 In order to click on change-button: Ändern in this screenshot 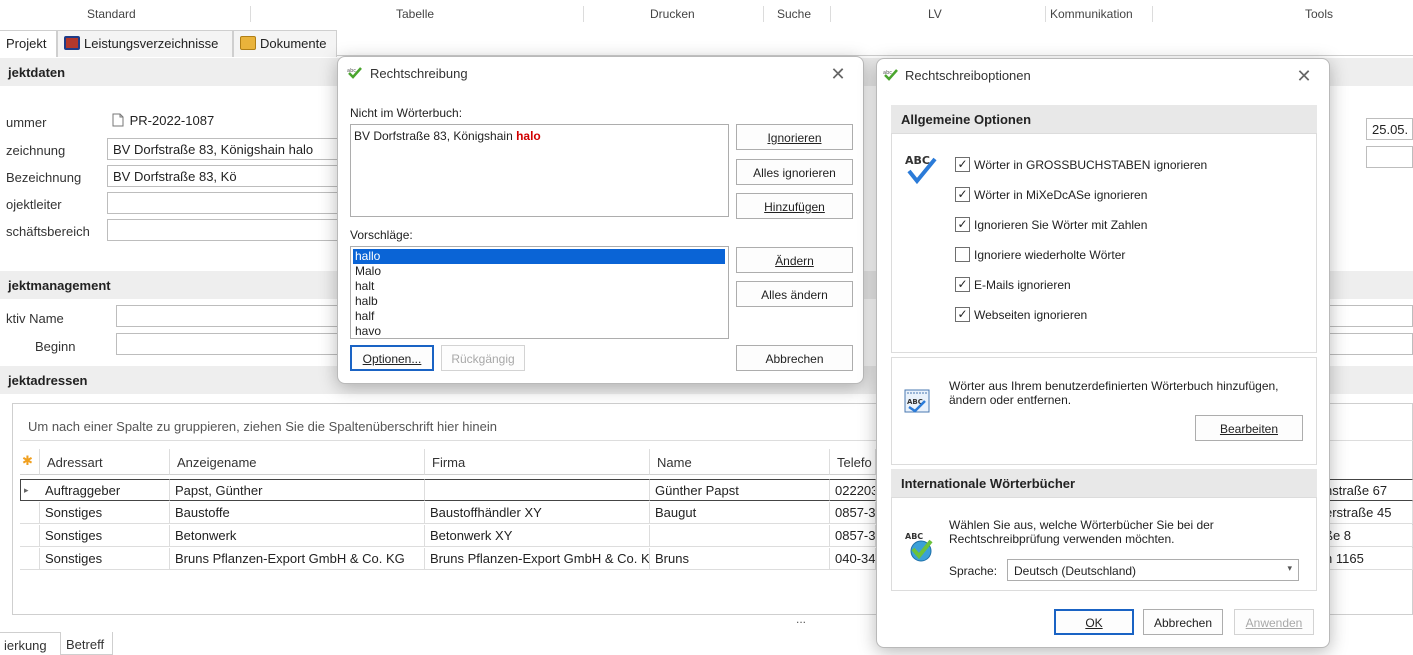, I will do `click(794, 260)`.